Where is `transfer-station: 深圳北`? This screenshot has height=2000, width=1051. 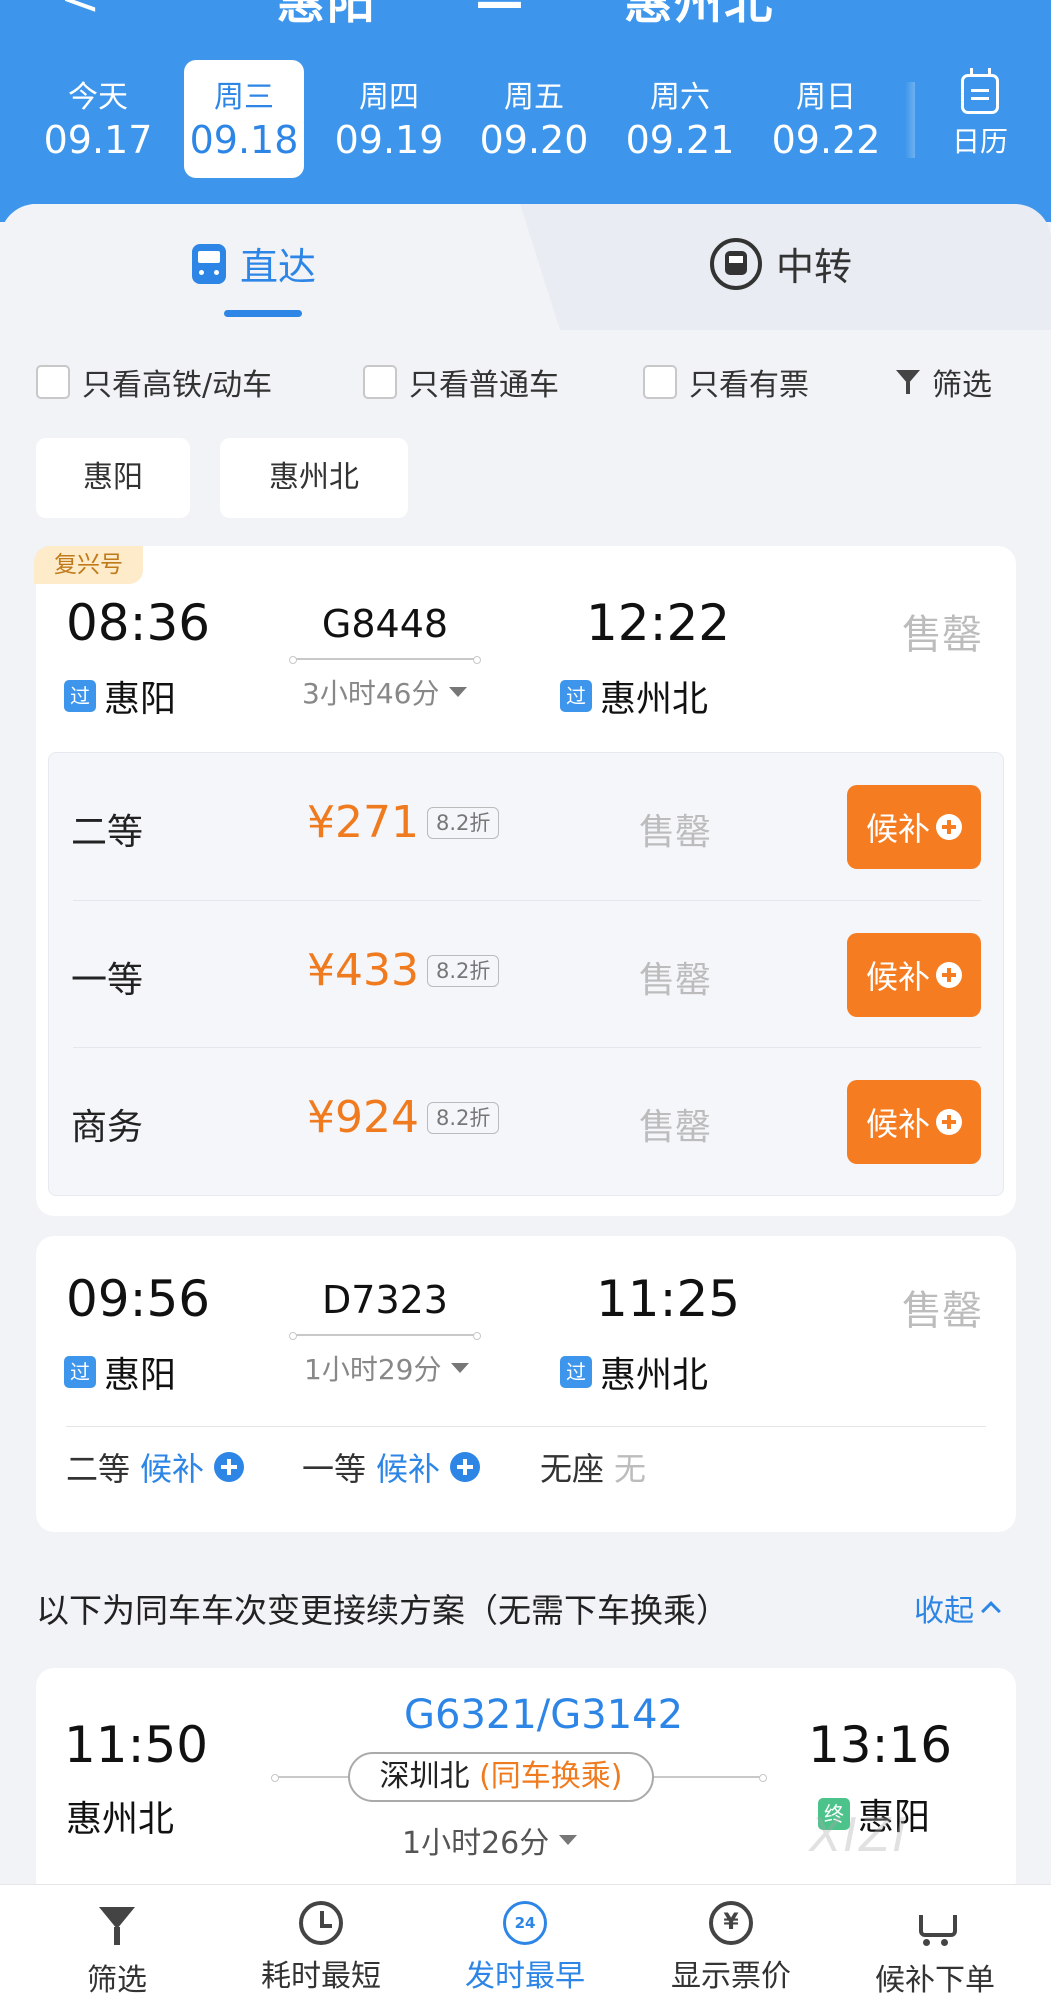
transfer-station: 深圳北 is located at coordinates (424, 1776).